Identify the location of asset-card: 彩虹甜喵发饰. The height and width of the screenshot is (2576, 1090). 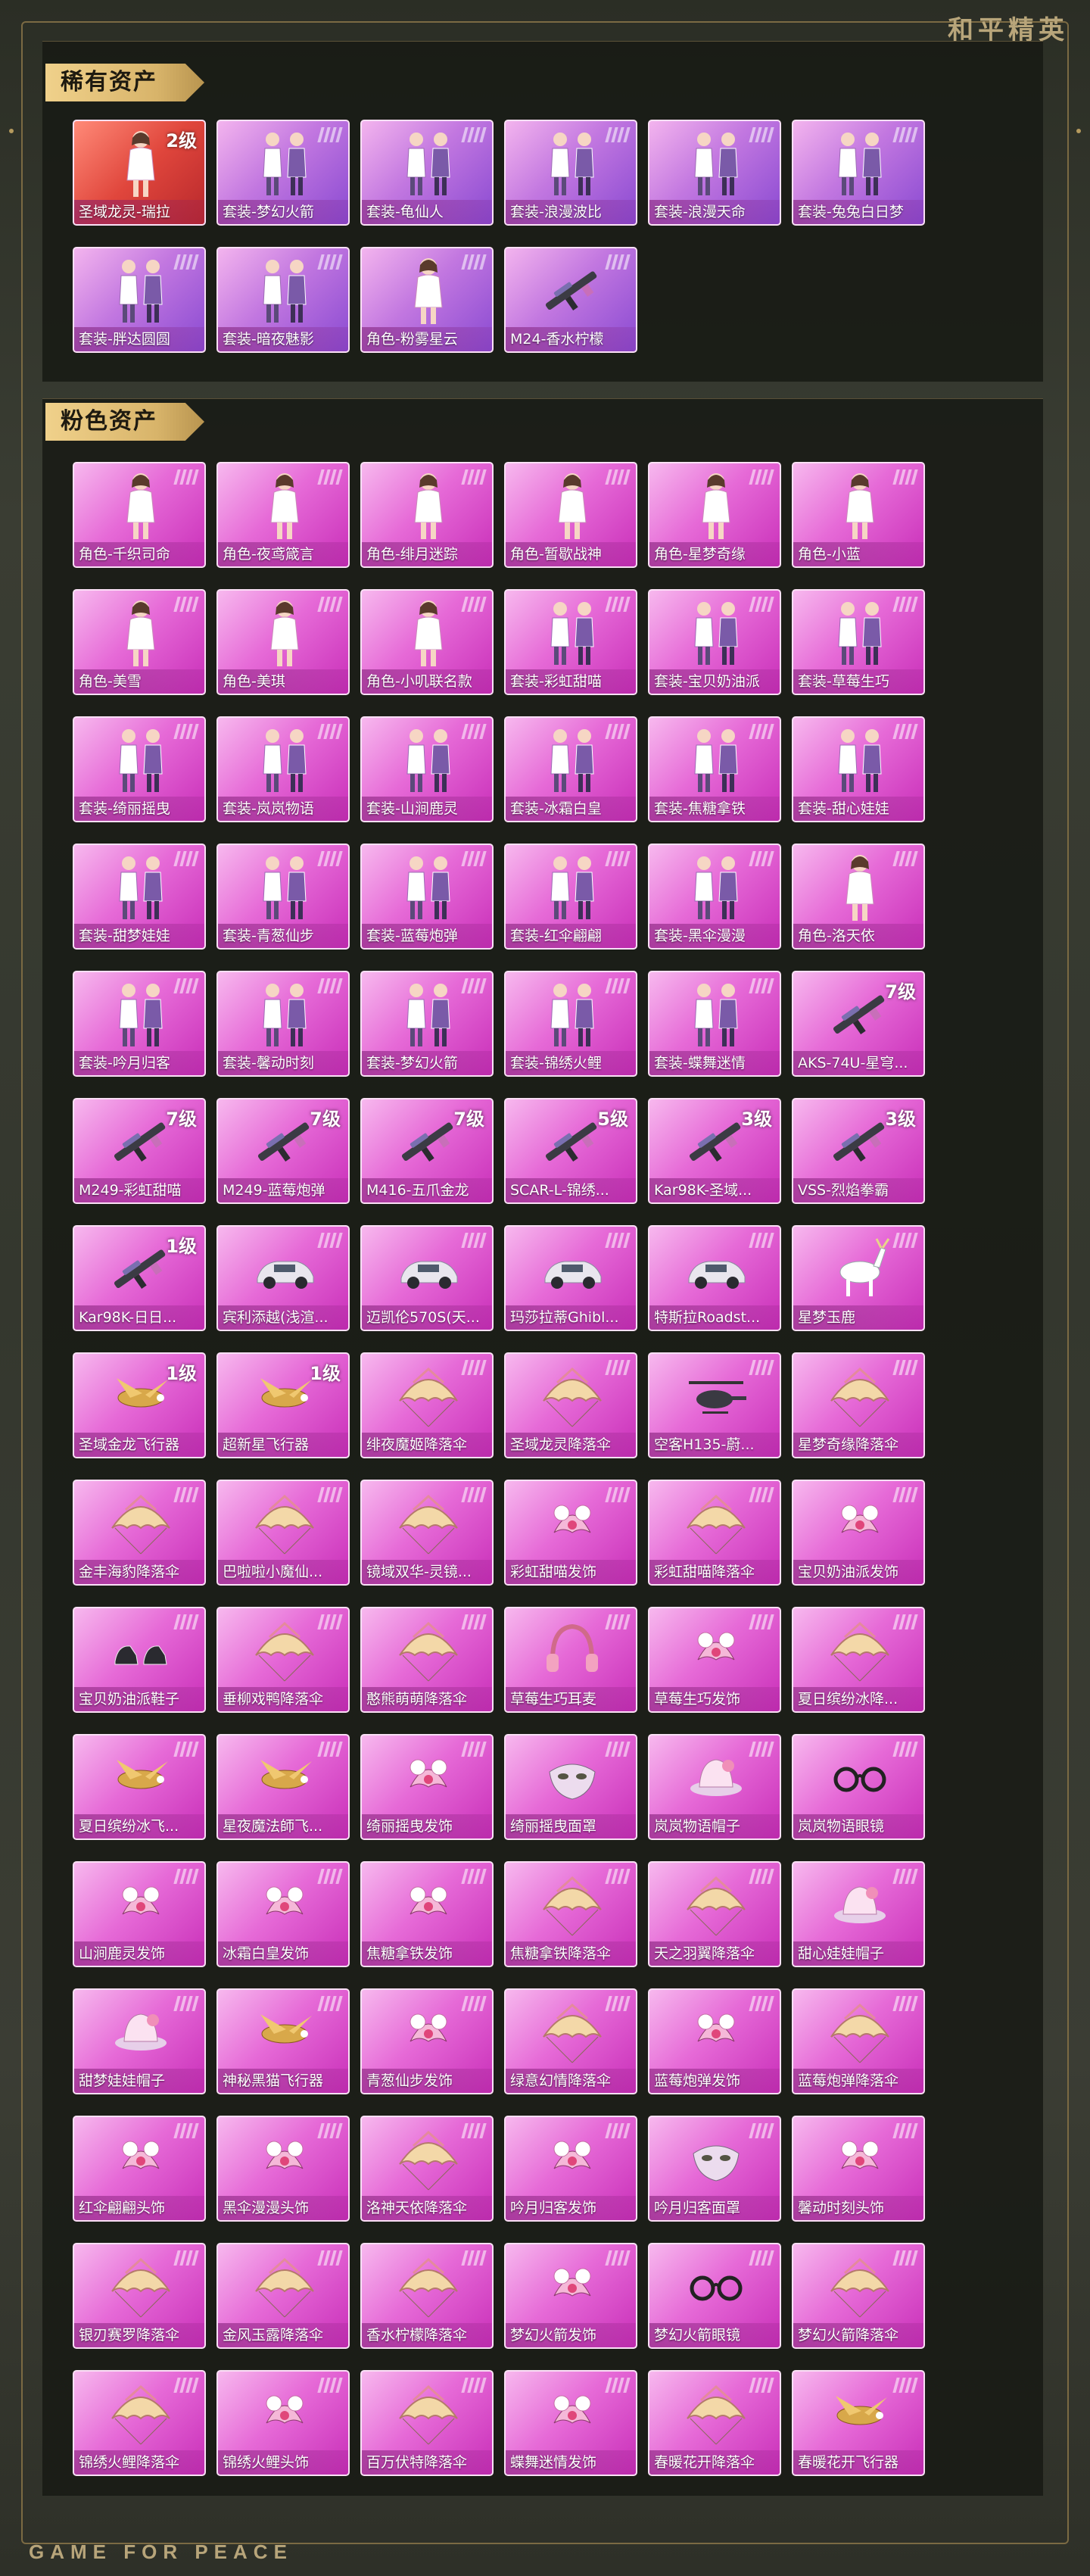
(570, 1533).